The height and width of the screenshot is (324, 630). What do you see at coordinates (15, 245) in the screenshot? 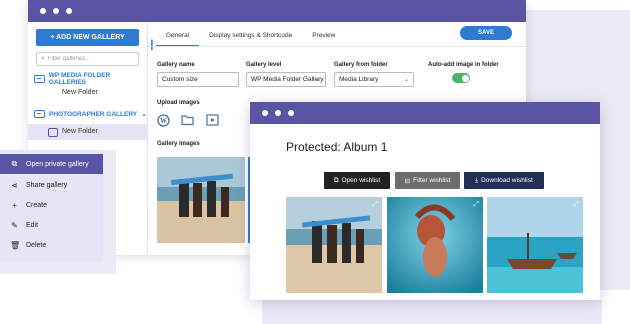
I see `trash-icon: 🗑` at bounding box center [15, 245].